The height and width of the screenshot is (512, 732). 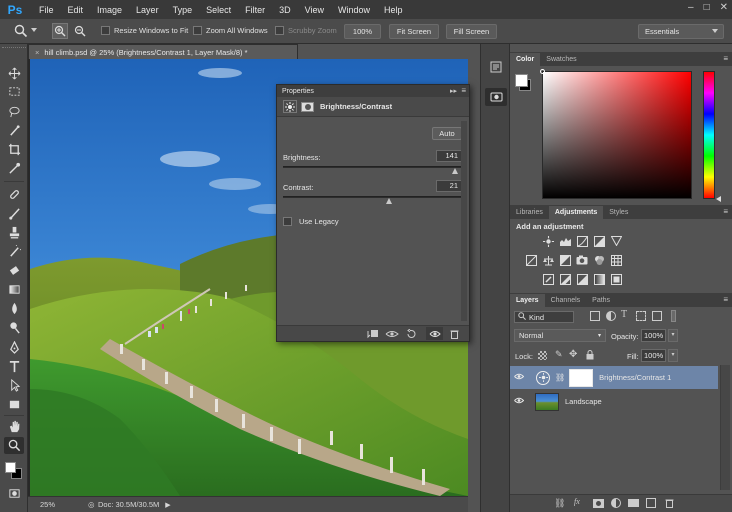 I want to click on link-layers-icon: ⛓, so click(x=559, y=503).